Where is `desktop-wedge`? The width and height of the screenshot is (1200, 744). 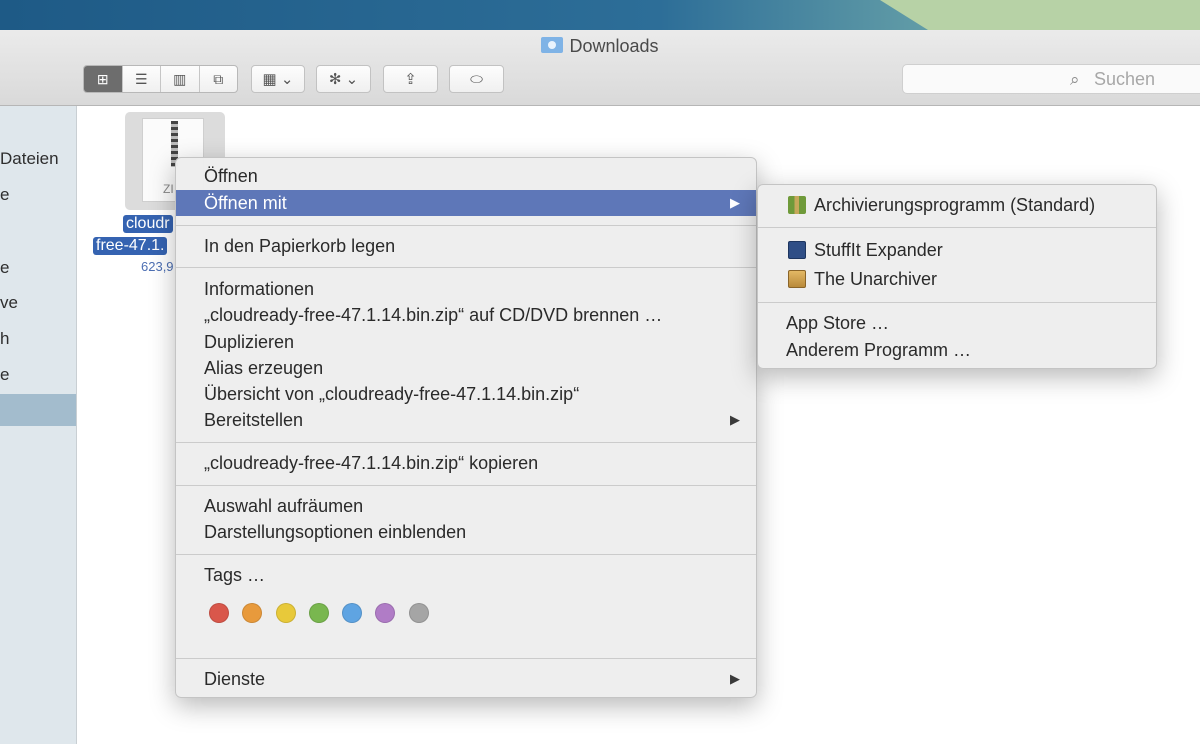 desktop-wedge is located at coordinates (1040, 15).